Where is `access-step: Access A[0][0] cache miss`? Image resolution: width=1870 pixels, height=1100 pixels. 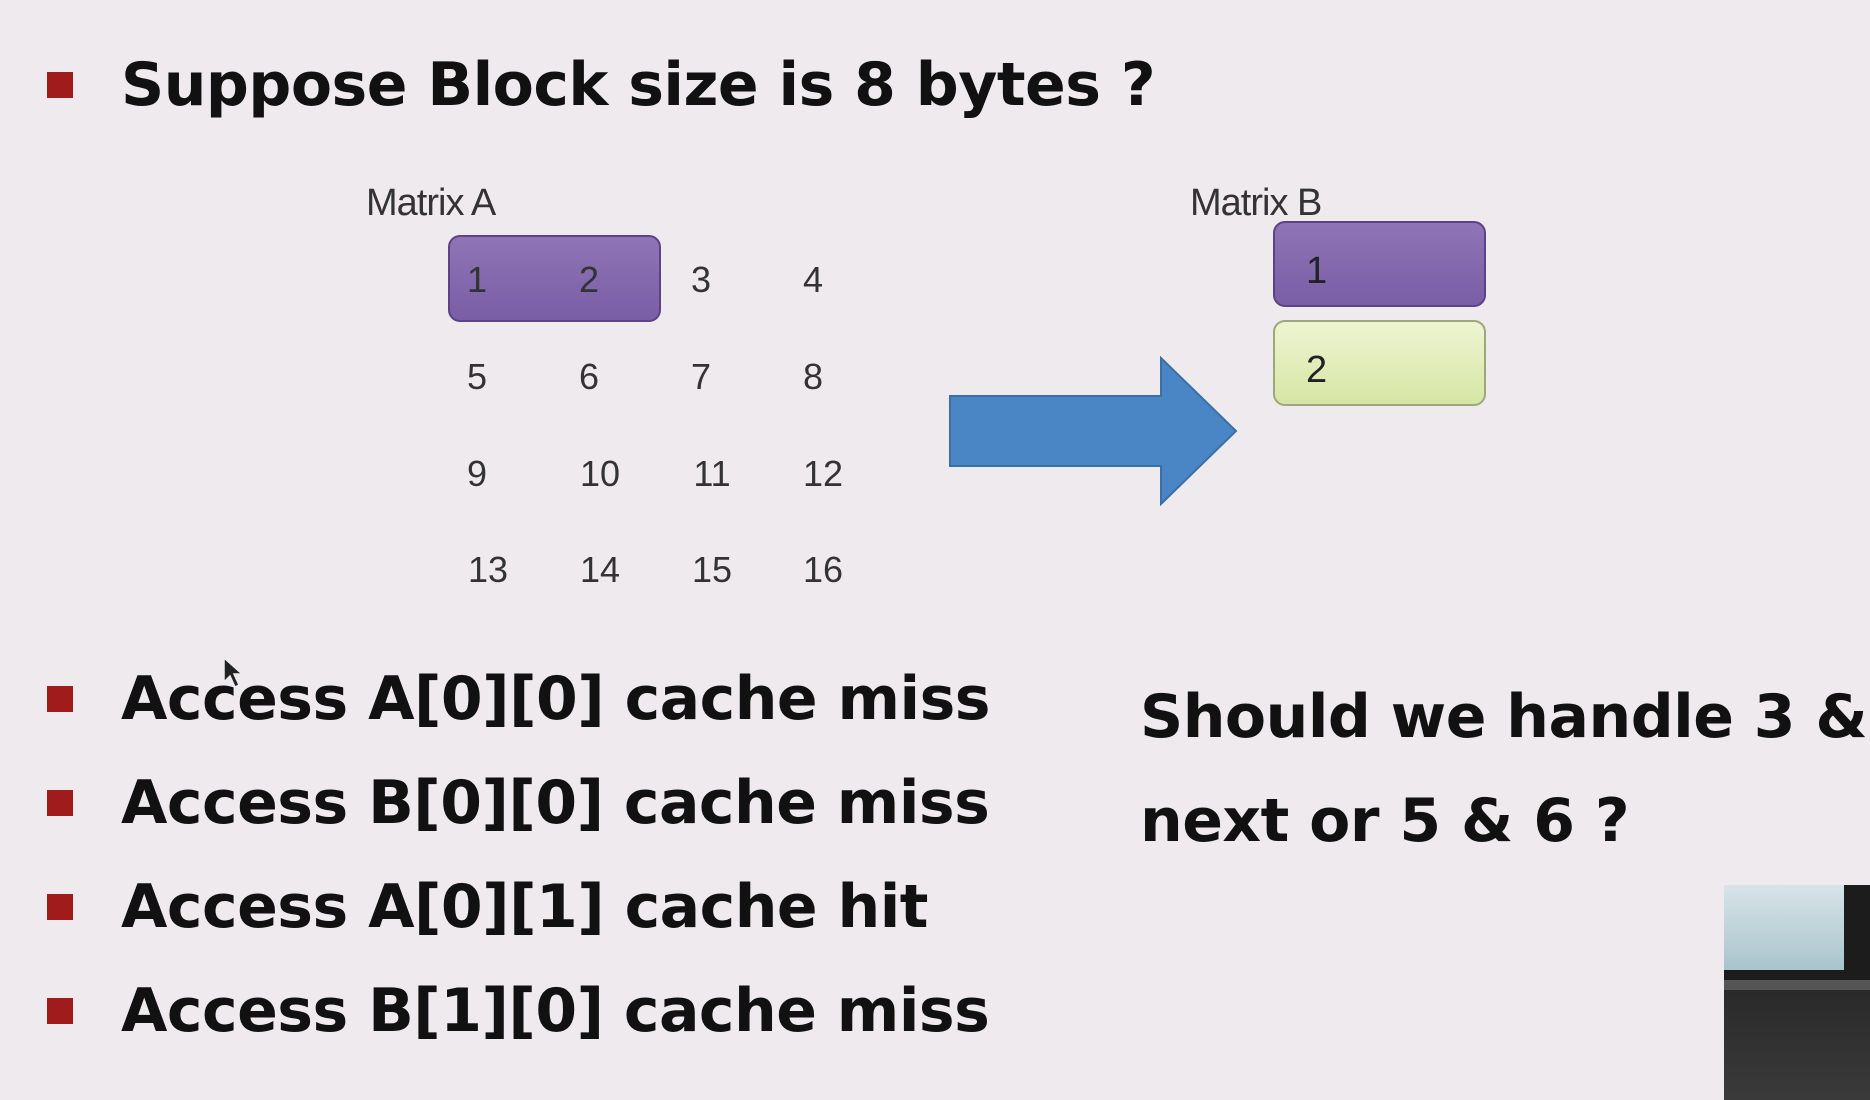 access-step: Access A[0][0] cache miss is located at coordinates (556, 699).